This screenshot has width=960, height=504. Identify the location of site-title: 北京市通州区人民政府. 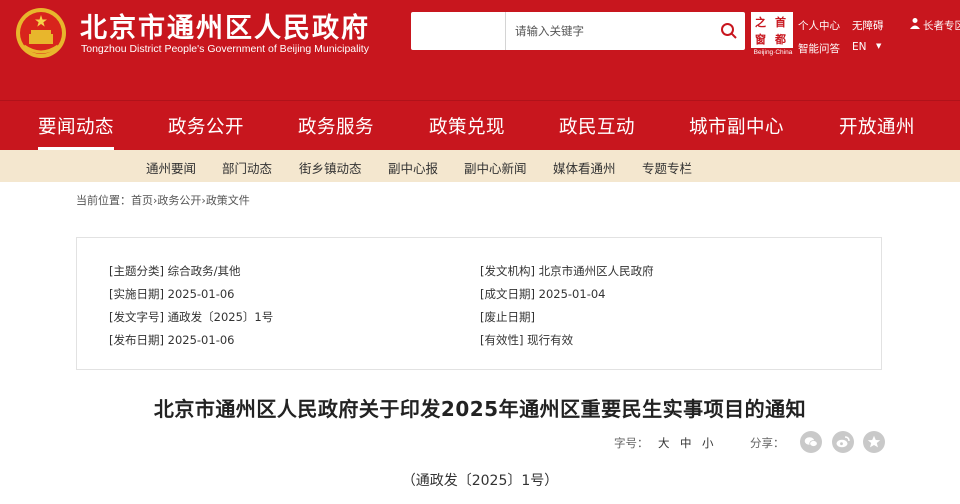
(225, 28).